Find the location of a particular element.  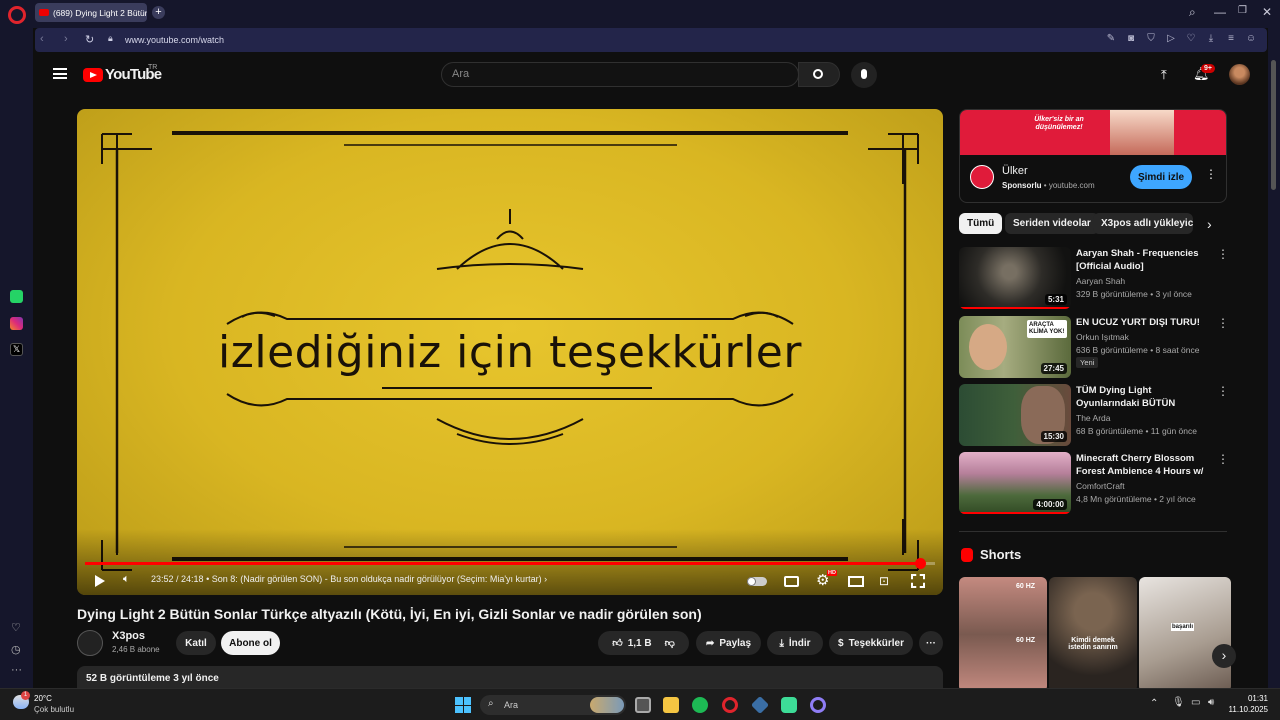

search-button is located at coordinates (819, 74).